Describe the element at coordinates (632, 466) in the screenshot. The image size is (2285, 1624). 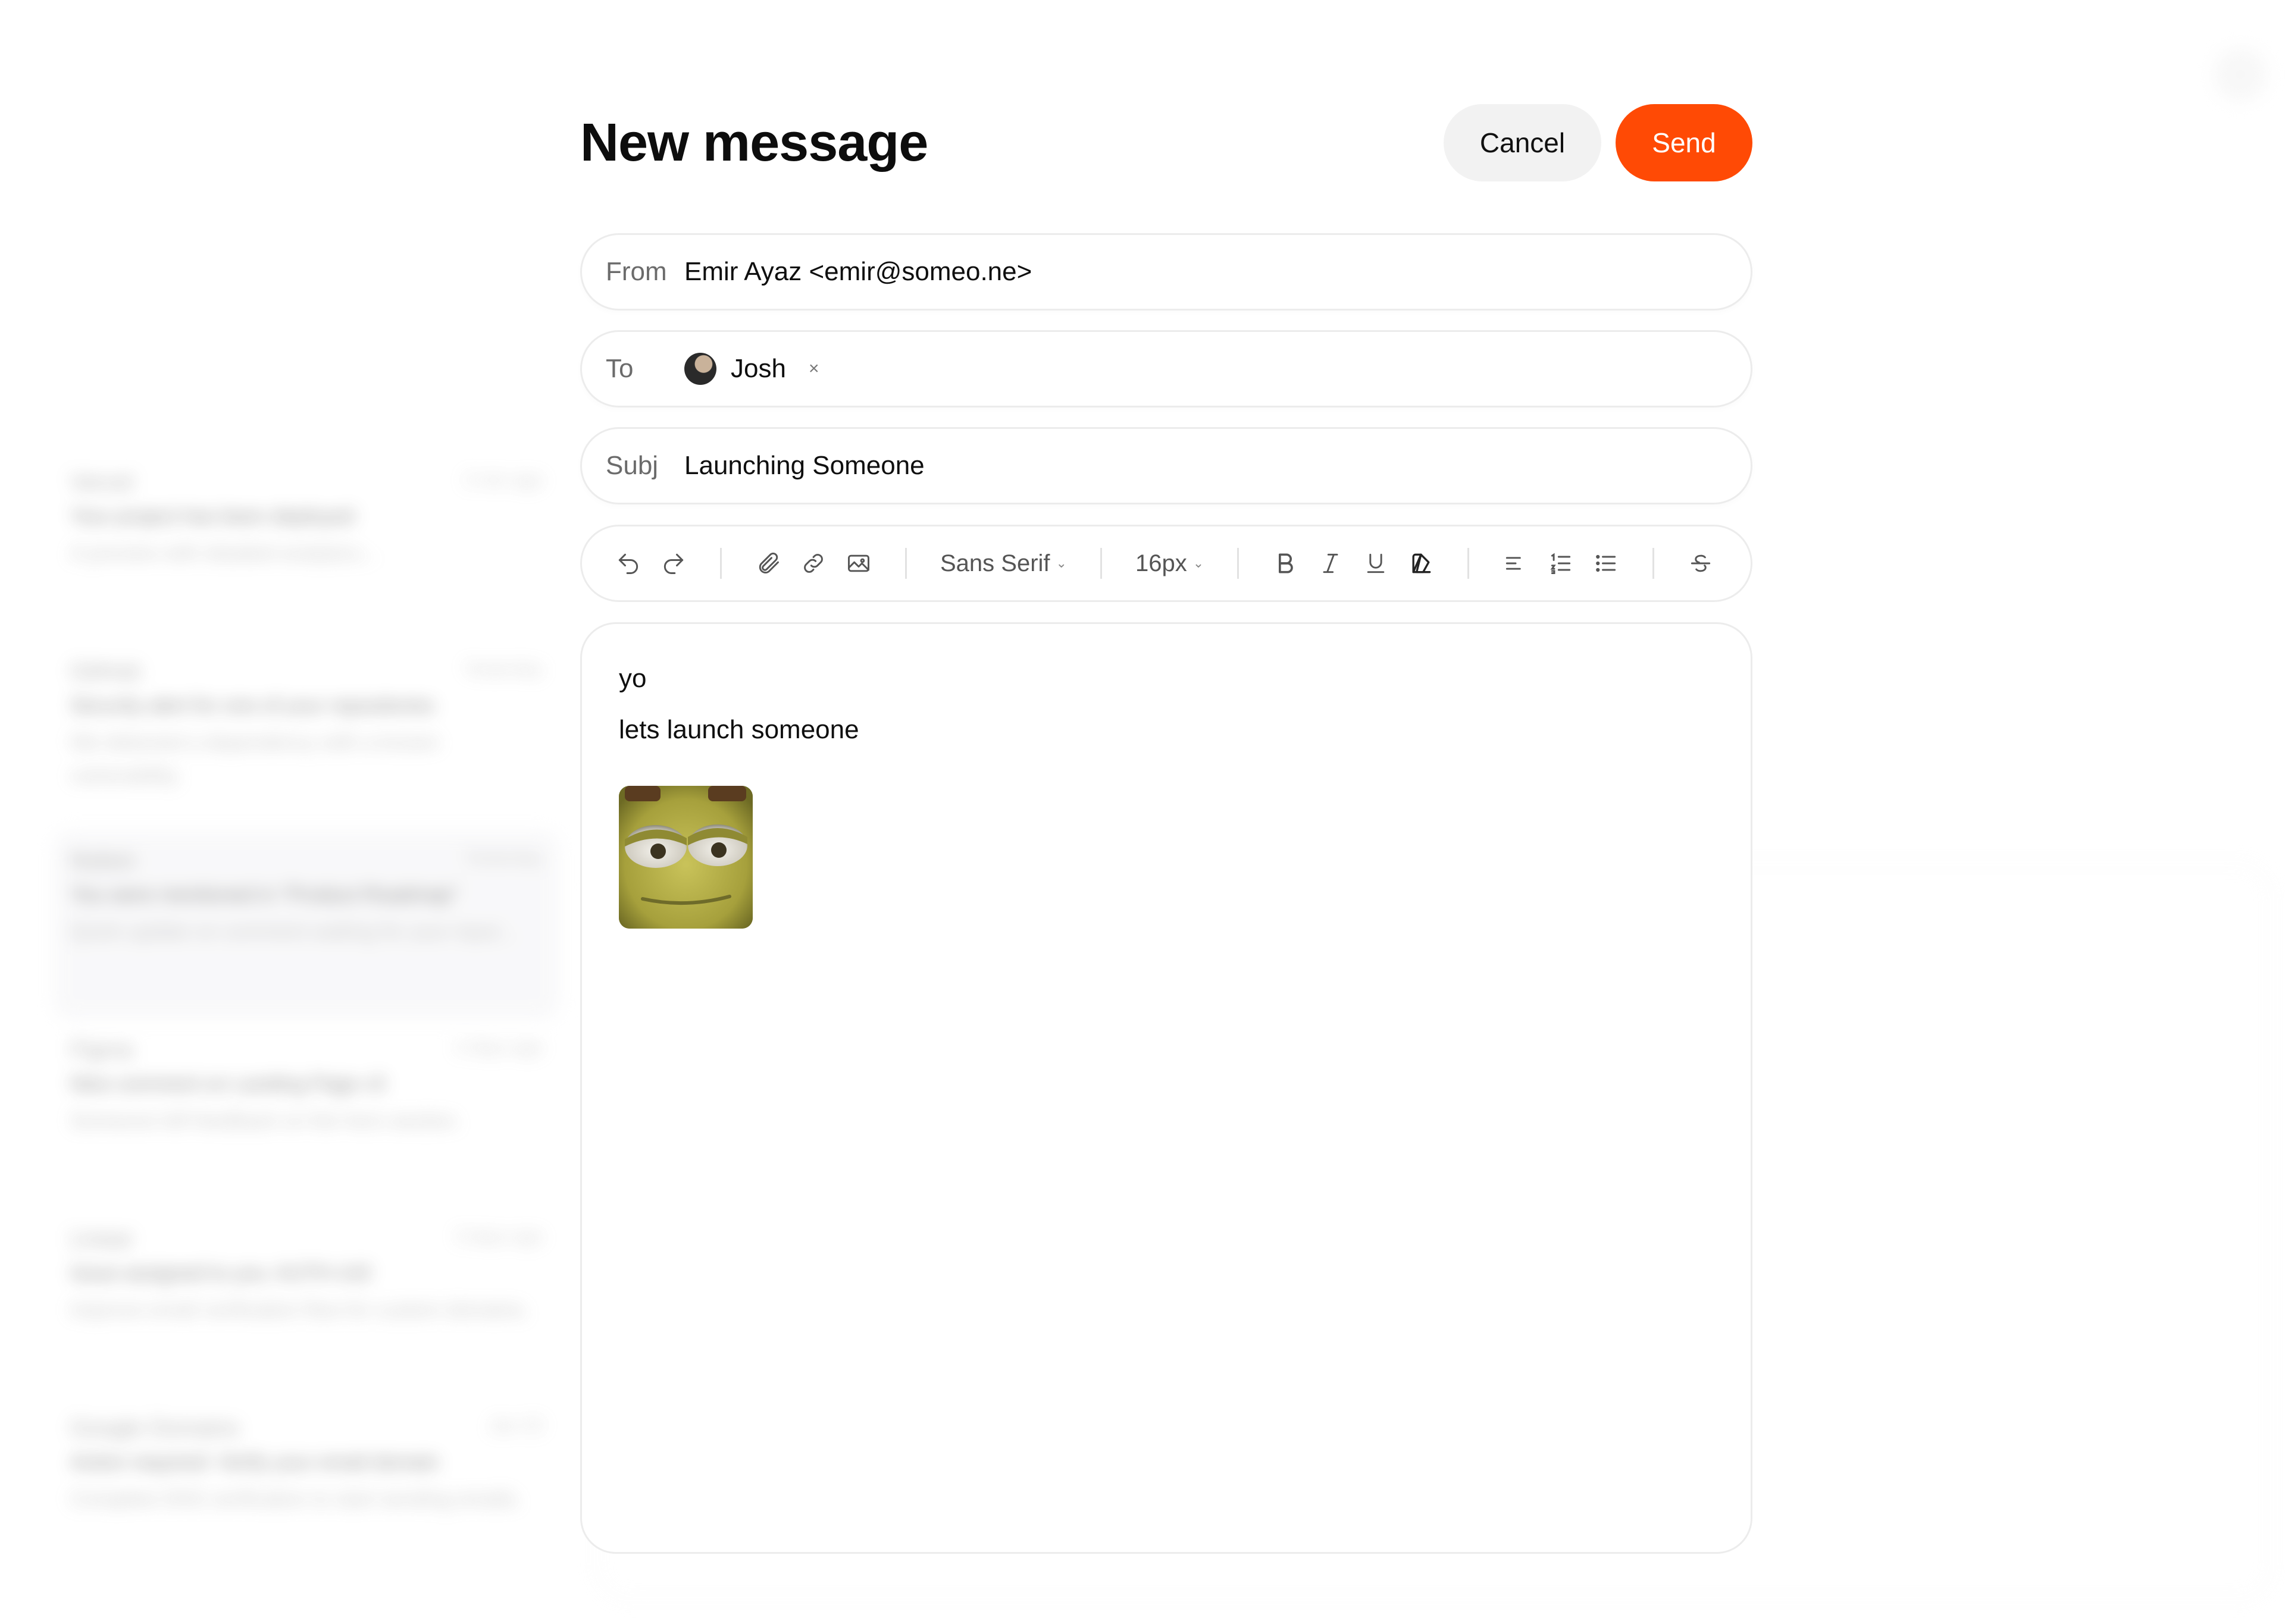
I see `subject-label: Subj` at that location.